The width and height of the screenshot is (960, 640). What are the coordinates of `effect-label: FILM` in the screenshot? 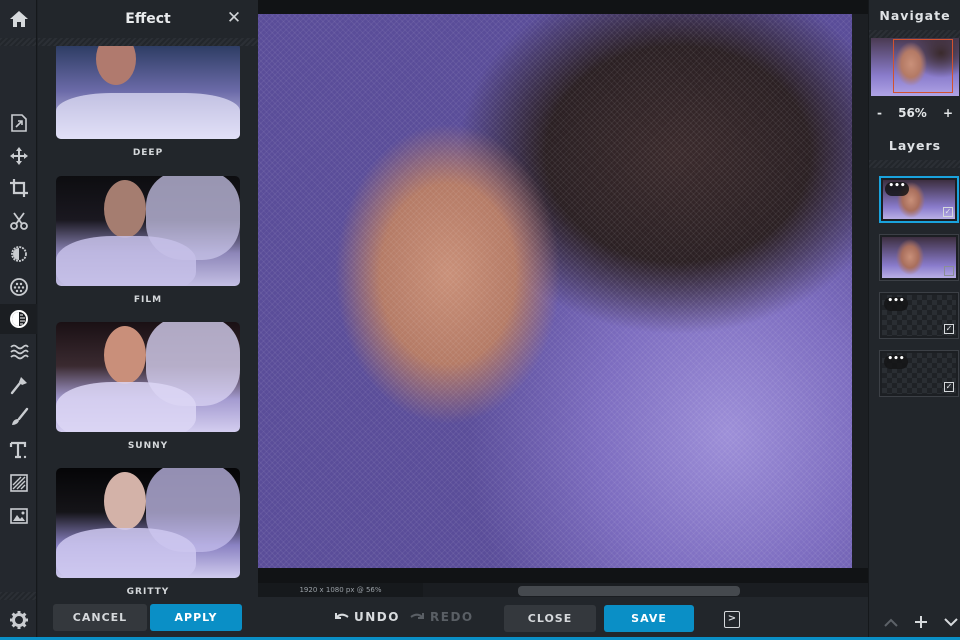 It's located at (148, 300).